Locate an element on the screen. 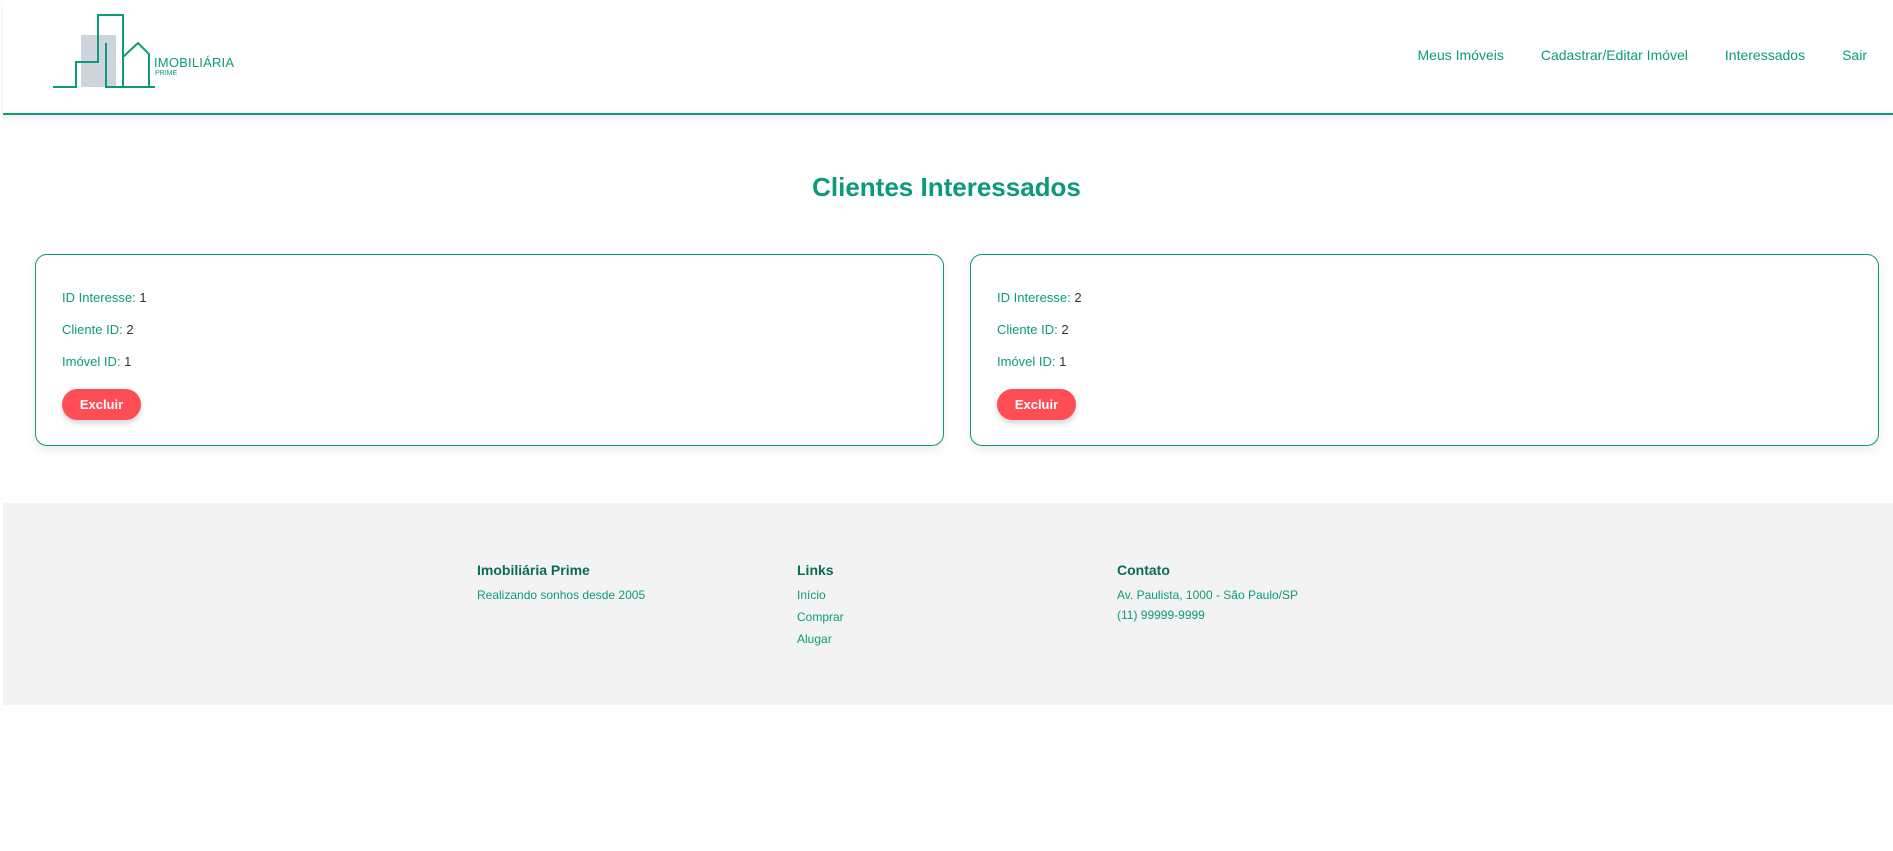 Image resolution: width=1893 pixels, height=851 pixels. footer-link-inicio: Início is located at coordinates (820, 595).